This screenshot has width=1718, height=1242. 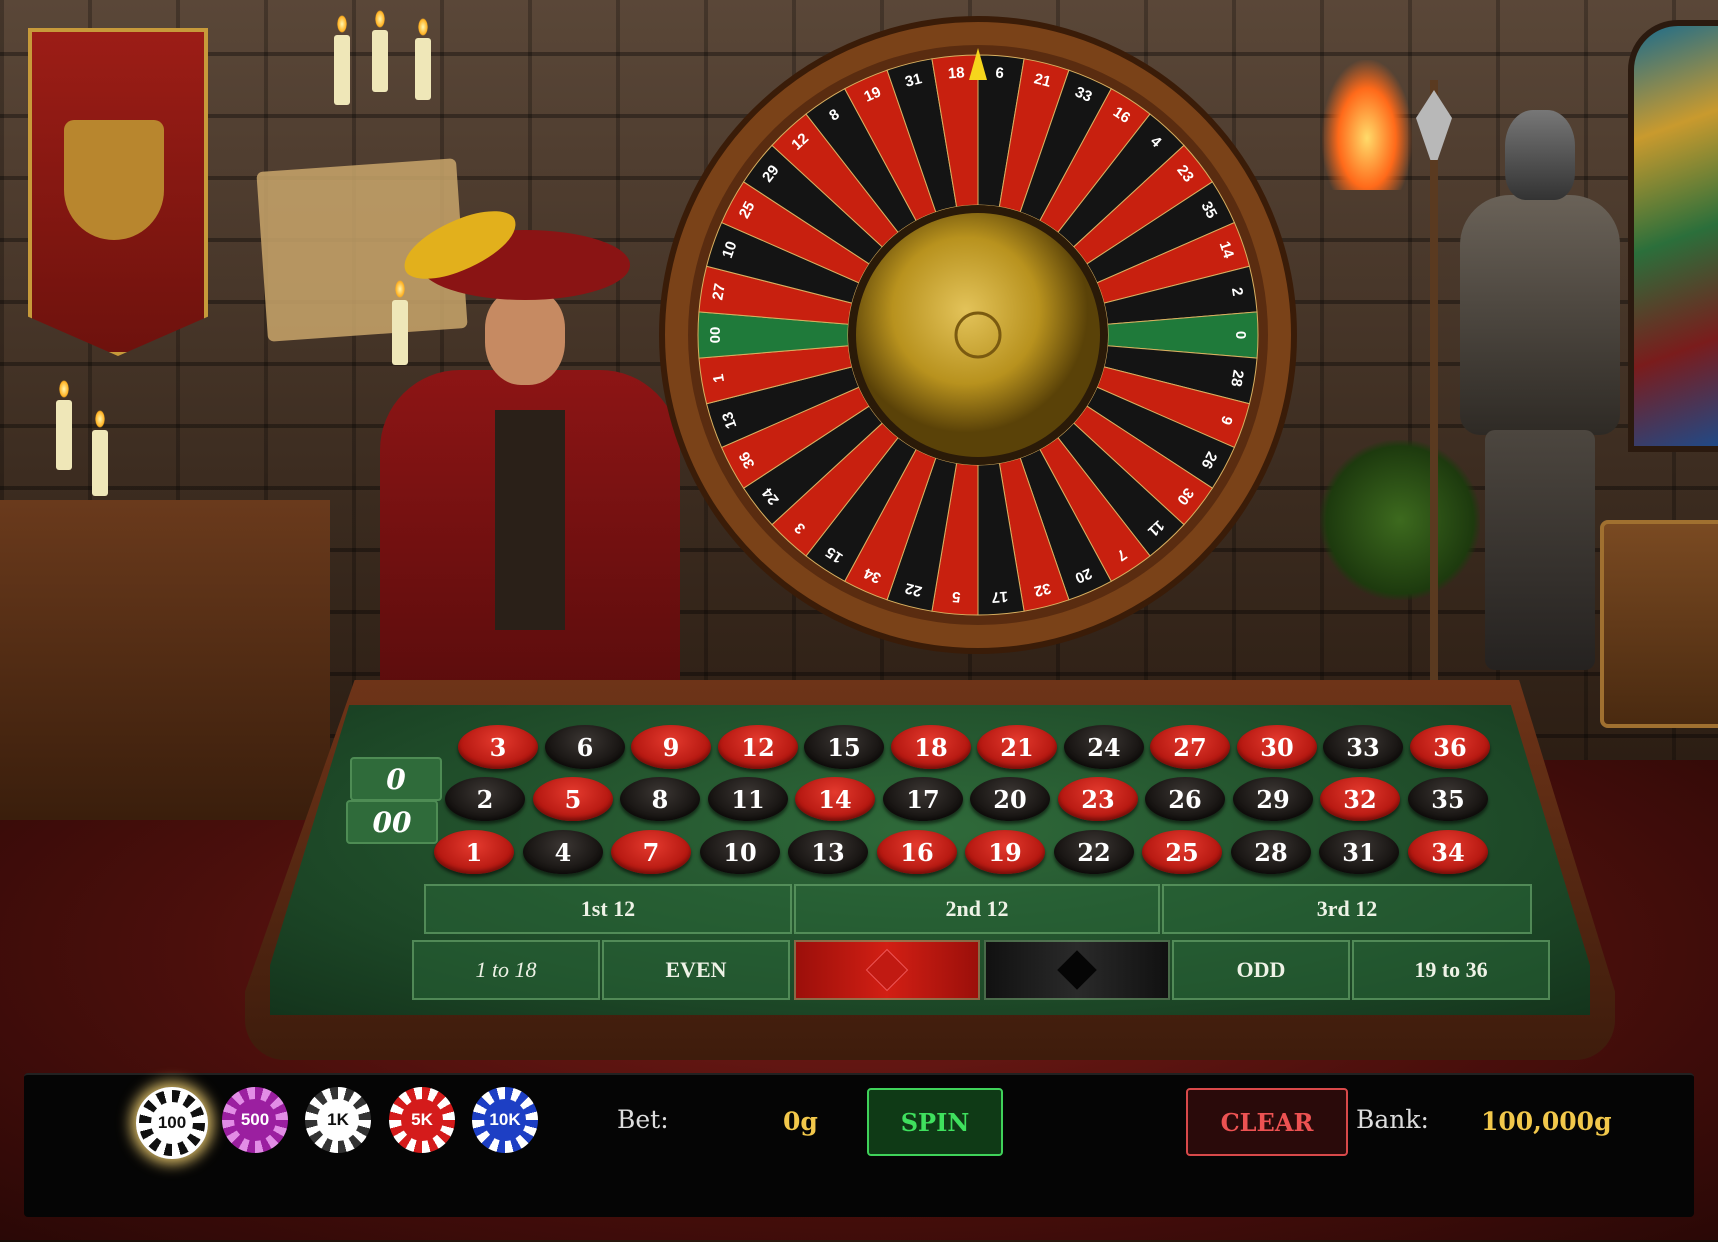 I want to click on number-bet-cell: 29, so click(x=1273, y=799).